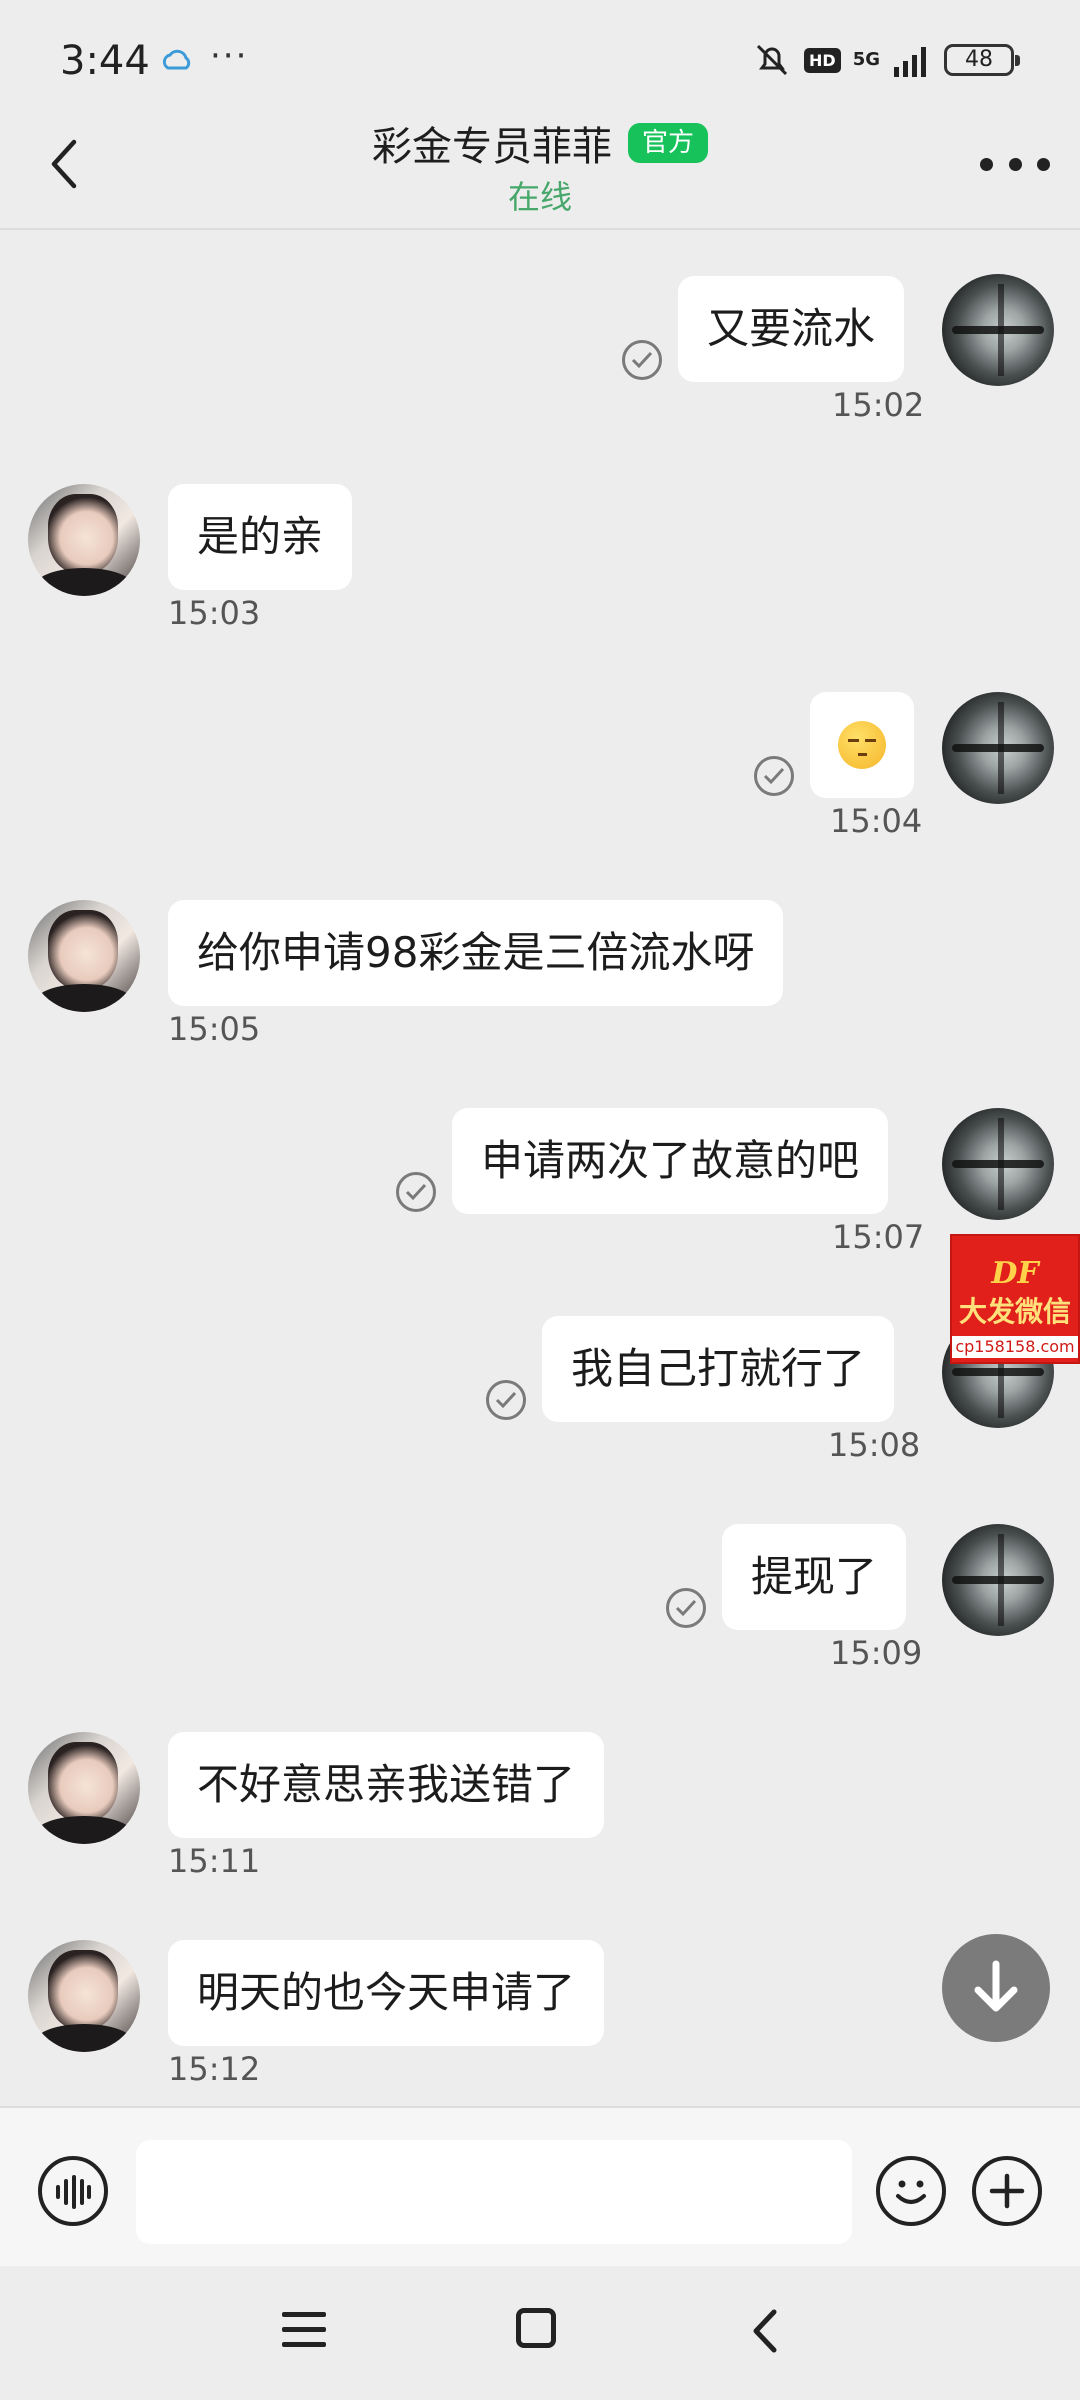  What do you see at coordinates (491, 147) in the screenshot?
I see `chat-title: 彩金专员菲菲` at bounding box center [491, 147].